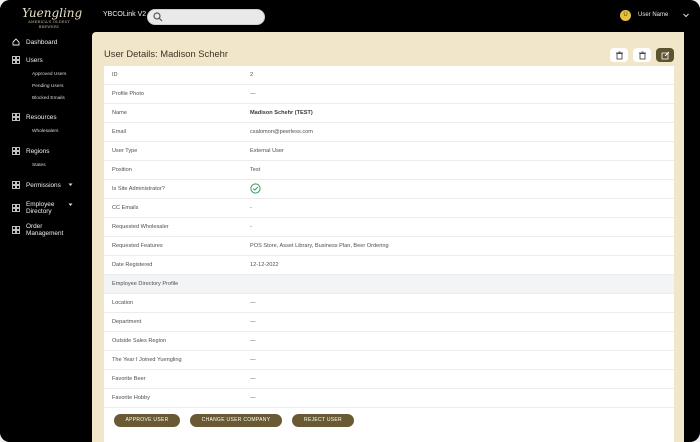 The image size is (700, 442). What do you see at coordinates (255, 170) in the screenshot?
I see `detail-value: Test` at bounding box center [255, 170].